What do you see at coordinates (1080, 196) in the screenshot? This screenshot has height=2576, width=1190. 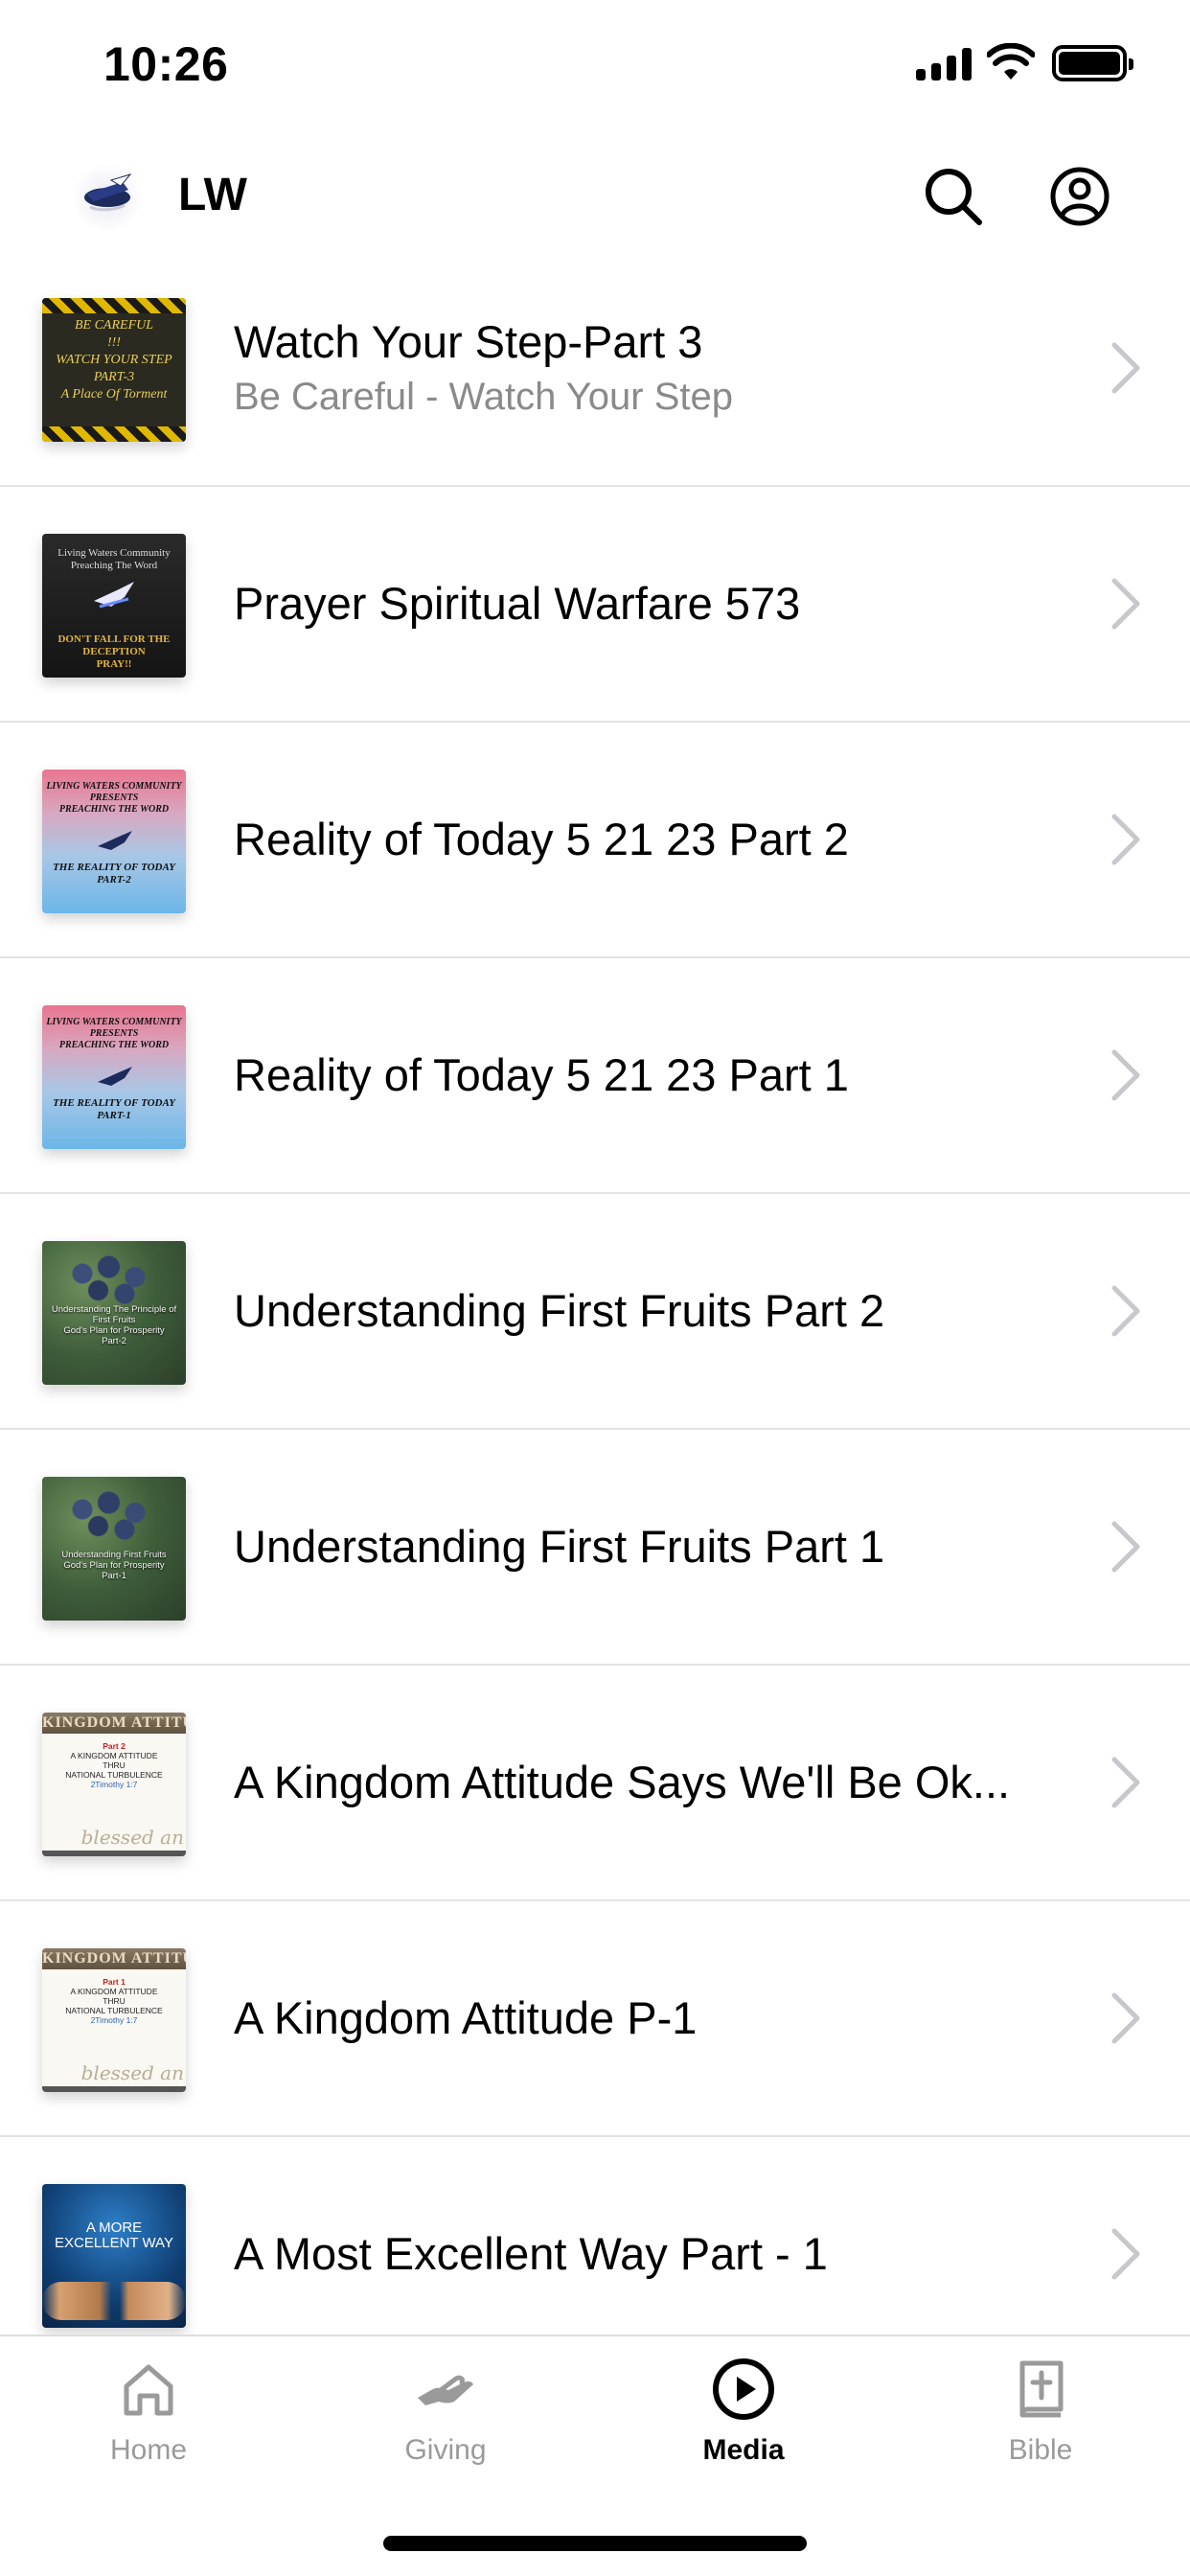 I see `account-button` at bounding box center [1080, 196].